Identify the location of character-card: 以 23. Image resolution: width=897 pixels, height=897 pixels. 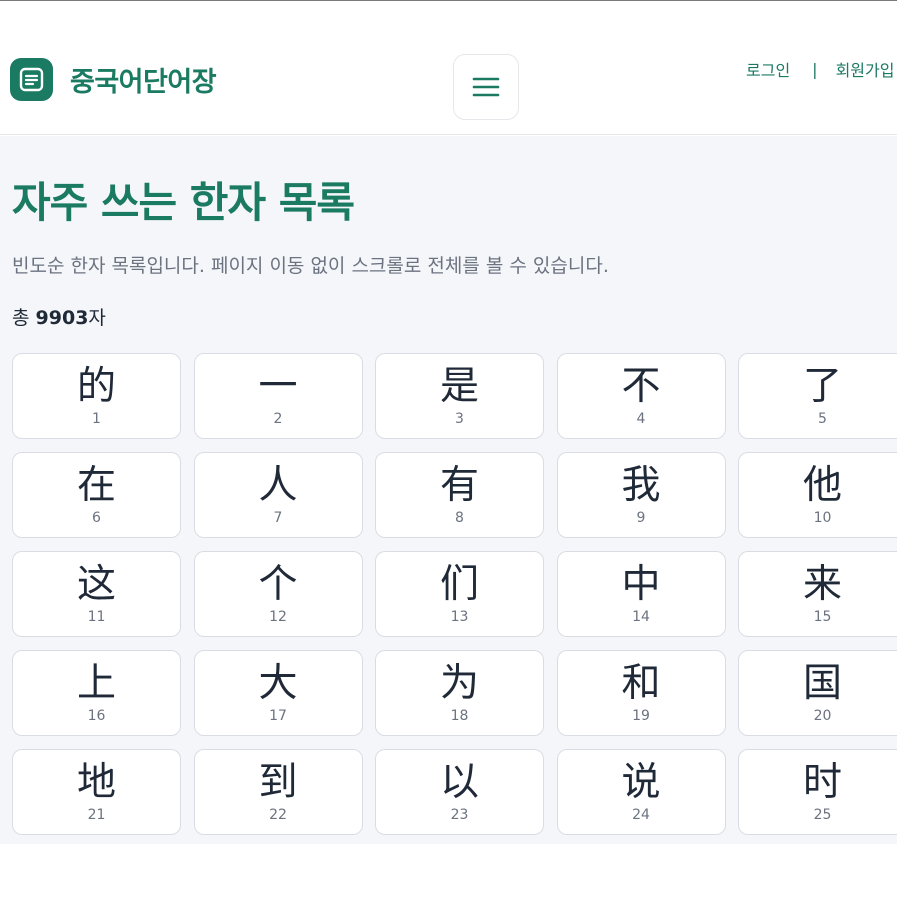
(459, 792).